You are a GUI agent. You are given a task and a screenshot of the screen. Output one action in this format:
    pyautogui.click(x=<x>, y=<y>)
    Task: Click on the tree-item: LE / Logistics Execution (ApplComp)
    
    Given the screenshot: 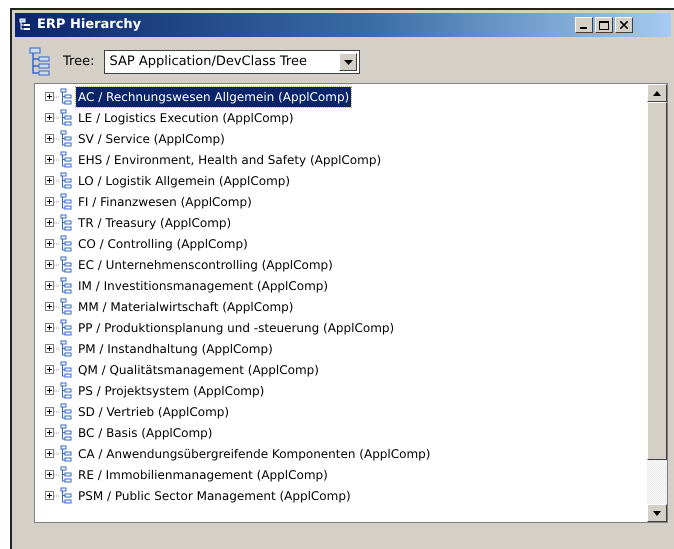 What is the action you would take?
    pyautogui.click(x=186, y=118)
    